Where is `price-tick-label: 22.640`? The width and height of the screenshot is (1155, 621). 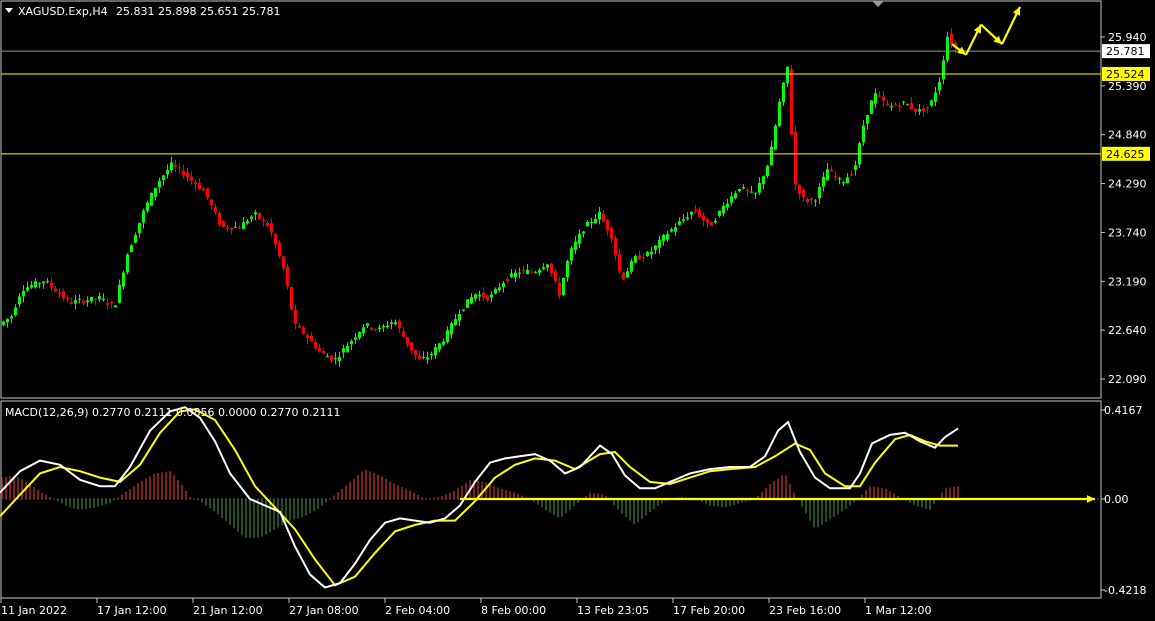
price-tick-label: 22.640 is located at coordinates (1127, 330).